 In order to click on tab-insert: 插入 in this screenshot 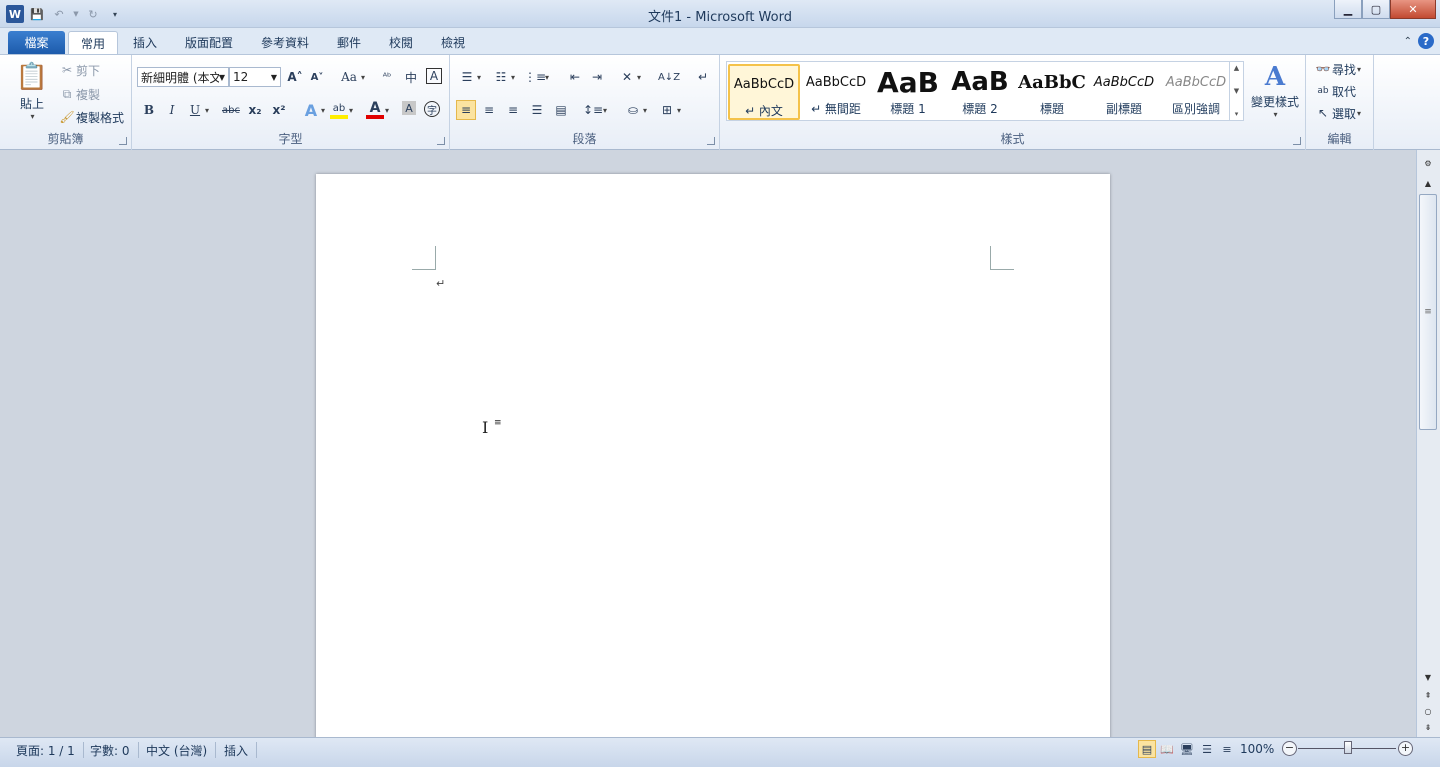, I will do `click(145, 42)`.